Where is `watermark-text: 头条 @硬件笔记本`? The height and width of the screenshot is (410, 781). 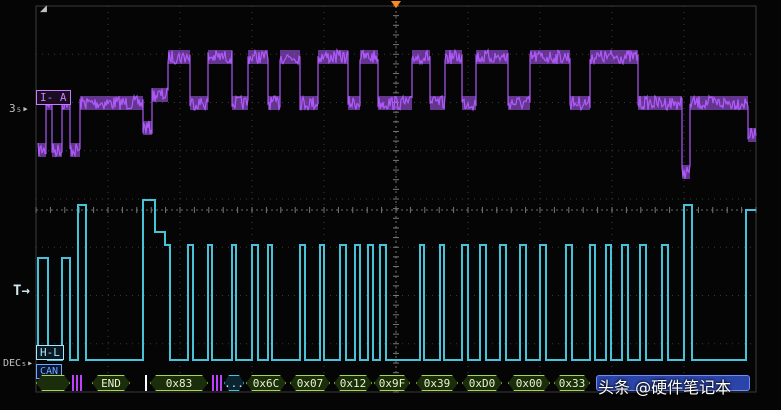
watermark-text: 头条 @硬件笔记本 is located at coordinates (665, 387).